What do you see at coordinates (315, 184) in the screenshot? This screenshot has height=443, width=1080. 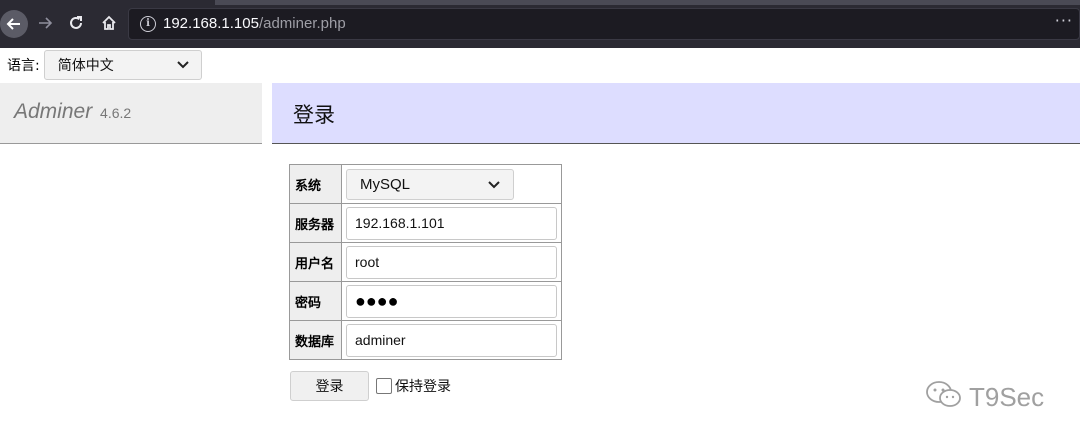 I see `system-label: 系统` at bounding box center [315, 184].